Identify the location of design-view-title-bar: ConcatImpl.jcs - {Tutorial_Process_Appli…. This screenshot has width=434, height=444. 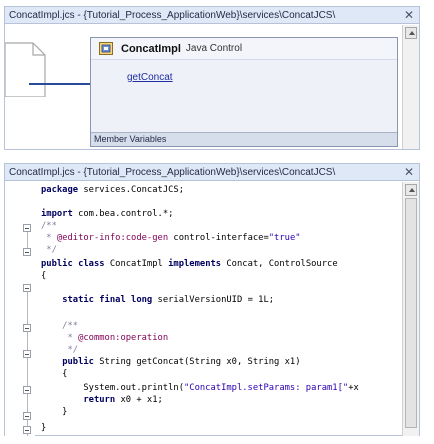
(212, 15).